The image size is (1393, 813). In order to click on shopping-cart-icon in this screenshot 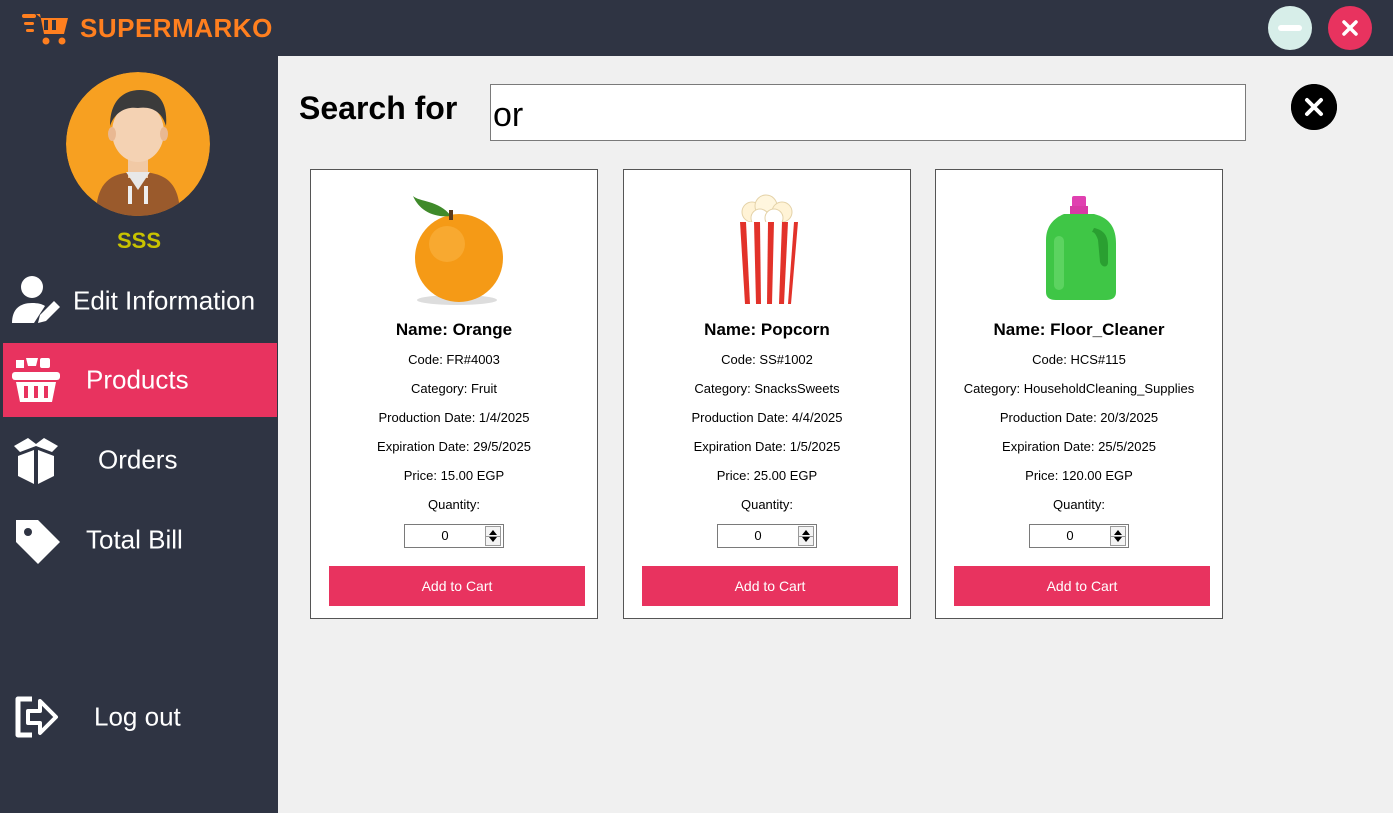, I will do `click(45, 29)`.